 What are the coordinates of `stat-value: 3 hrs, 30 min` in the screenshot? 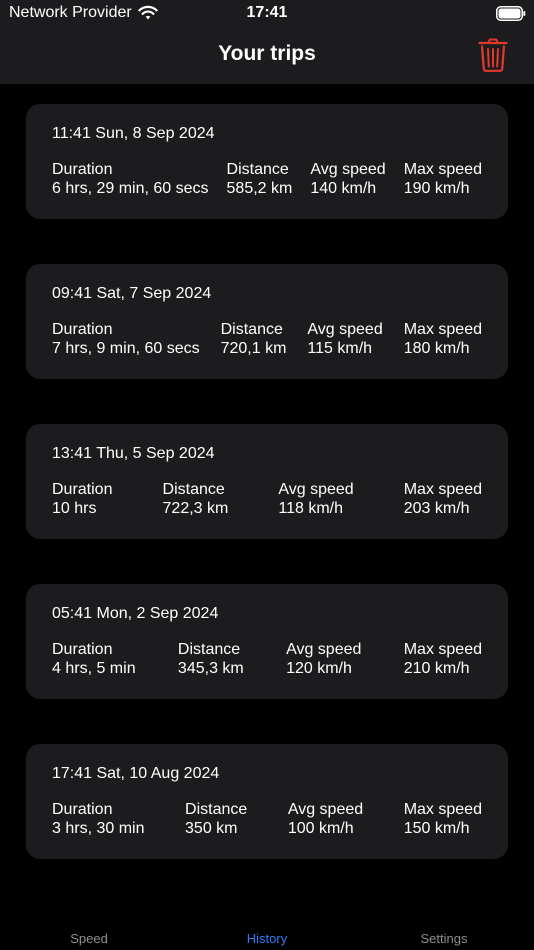 It's located at (98, 828).